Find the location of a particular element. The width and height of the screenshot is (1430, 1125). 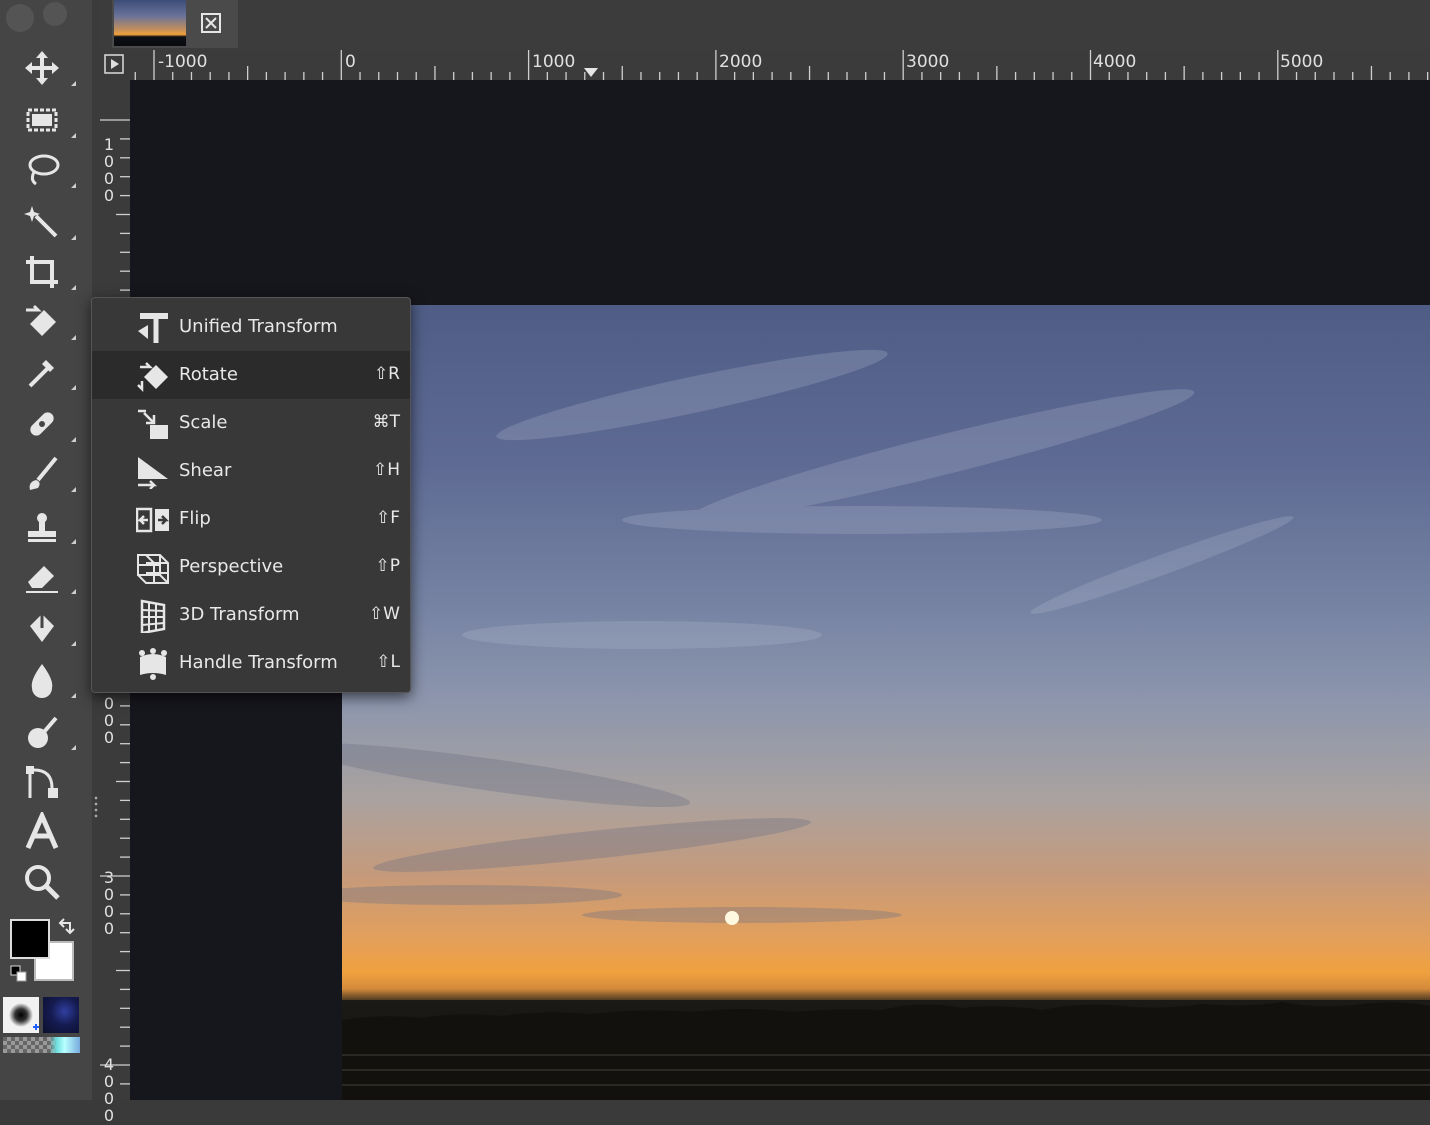

3d-transform-icon is located at coordinates (153, 616).